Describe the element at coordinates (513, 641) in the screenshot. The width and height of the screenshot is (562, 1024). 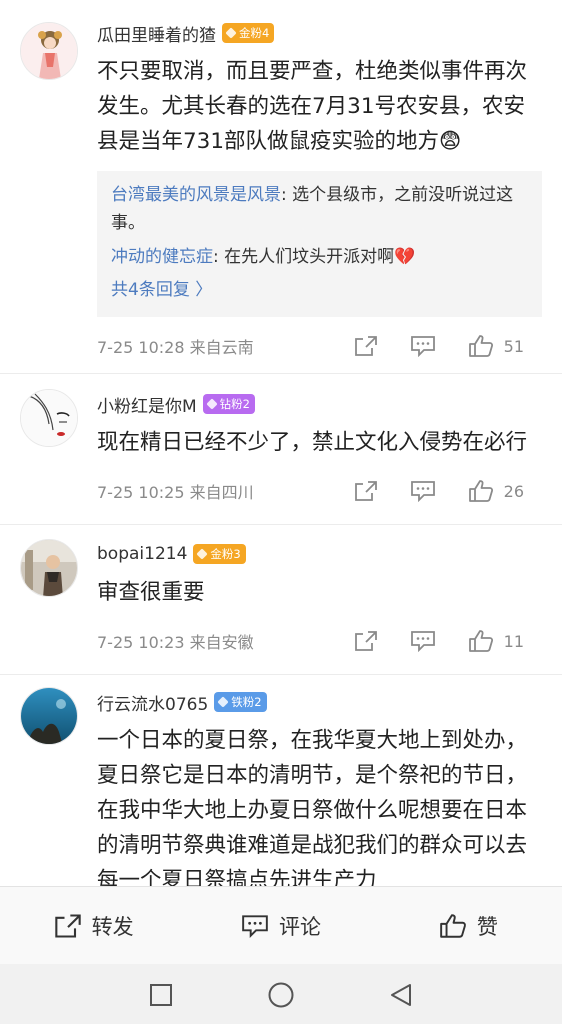
I see `like-count: 11` at that location.